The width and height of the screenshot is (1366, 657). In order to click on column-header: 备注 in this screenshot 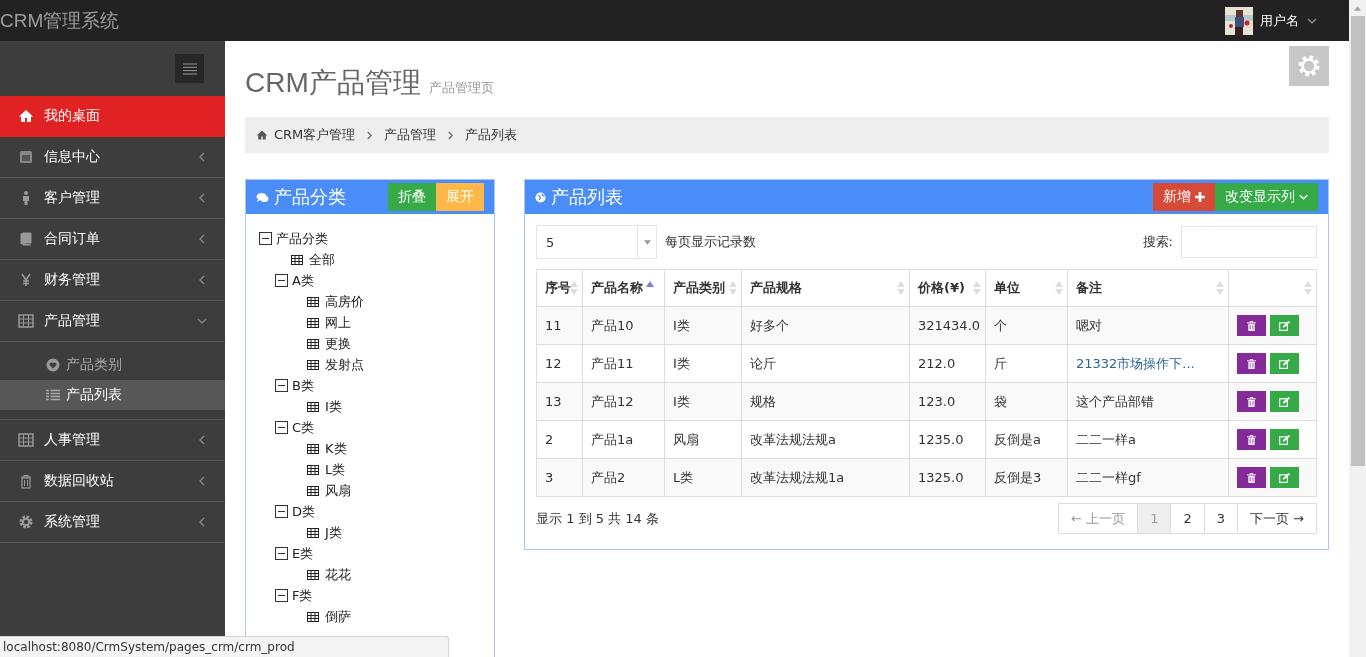, I will do `click(1148, 288)`.